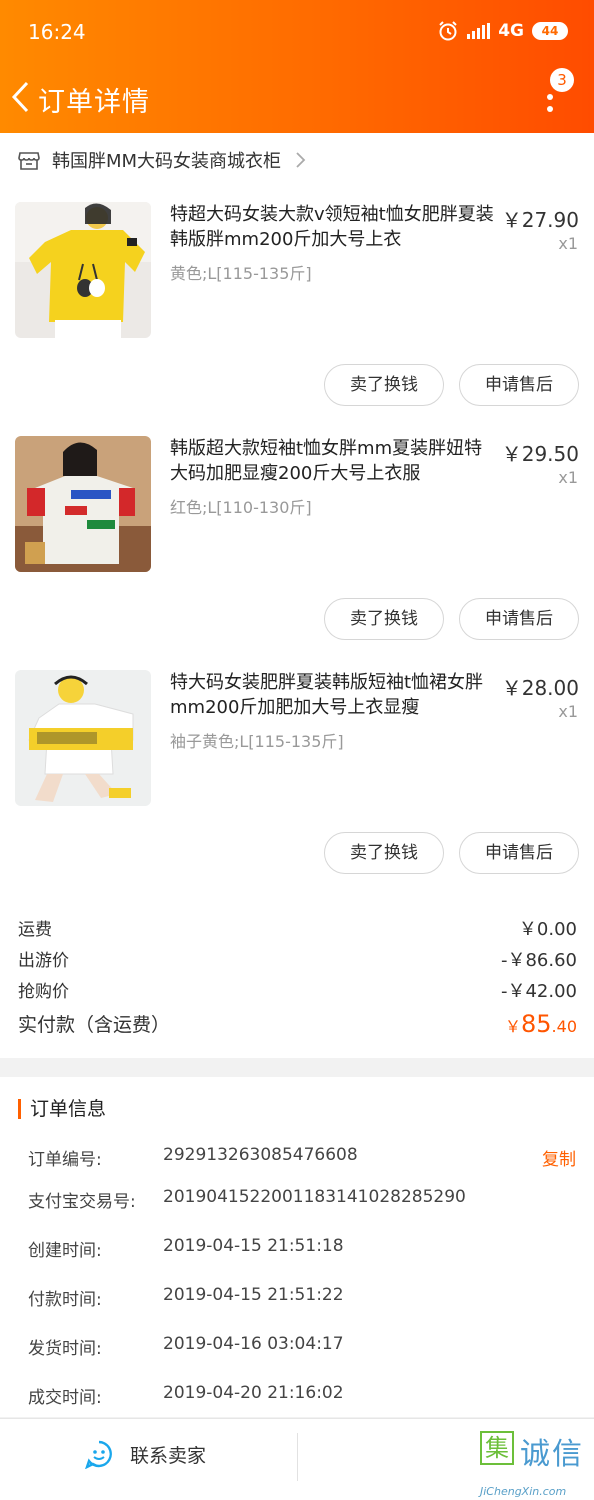 The width and height of the screenshot is (594, 1500). Describe the element at coordinates (65, 1160) in the screenshot. I see `order-number-label: 订单编号:` at that location.